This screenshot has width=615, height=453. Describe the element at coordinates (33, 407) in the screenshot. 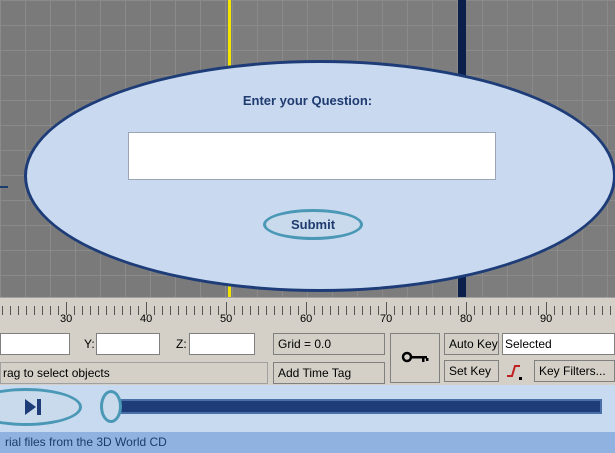

I see `play-next-icon` at that location.